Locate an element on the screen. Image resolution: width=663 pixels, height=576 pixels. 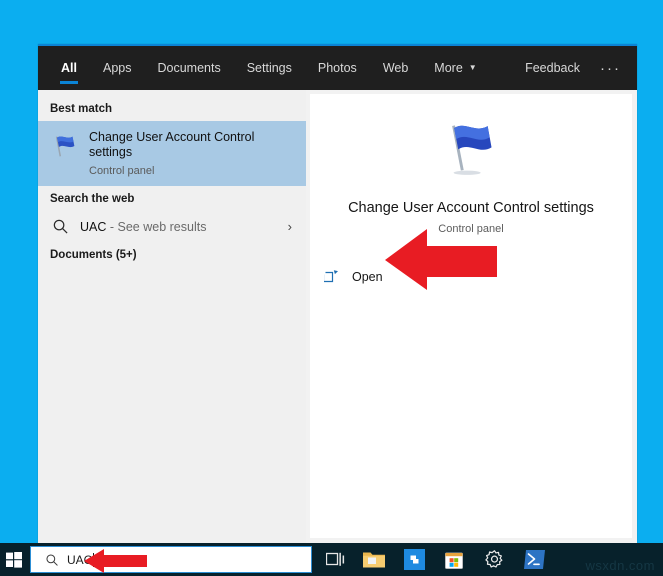
tab-all: All is located at coordinates (69, 68).